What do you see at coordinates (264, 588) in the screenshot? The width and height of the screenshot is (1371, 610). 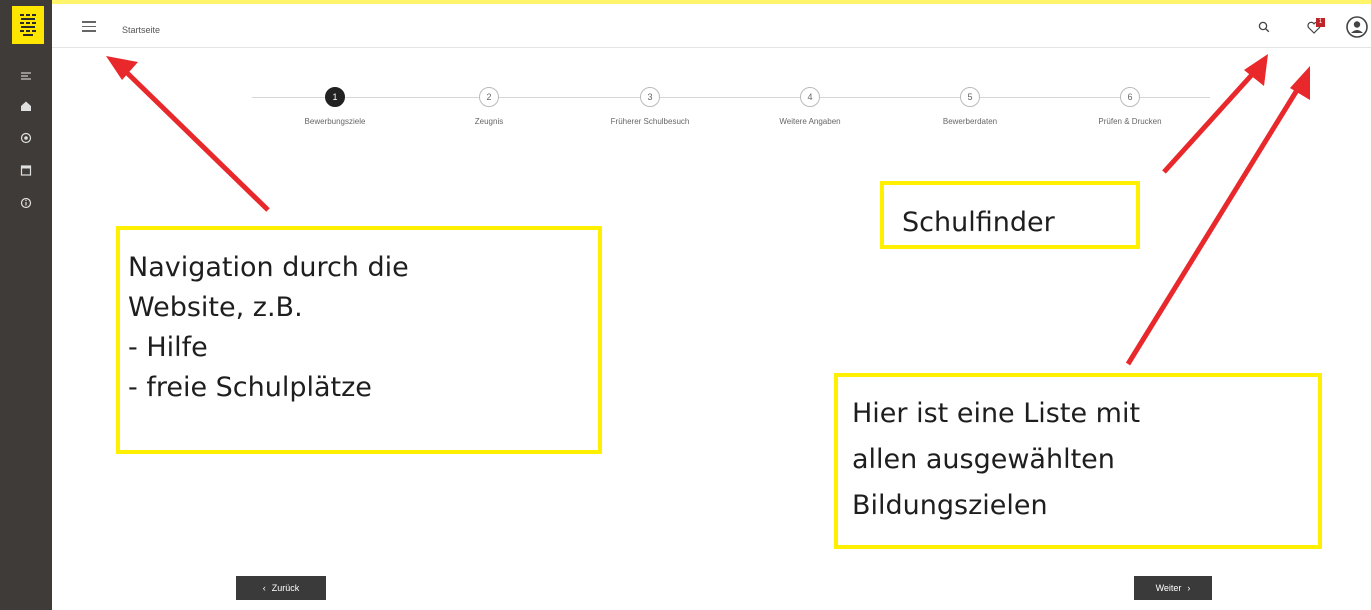 I see `chevron-left-icon: ‹` at bounding box center [264, 588].